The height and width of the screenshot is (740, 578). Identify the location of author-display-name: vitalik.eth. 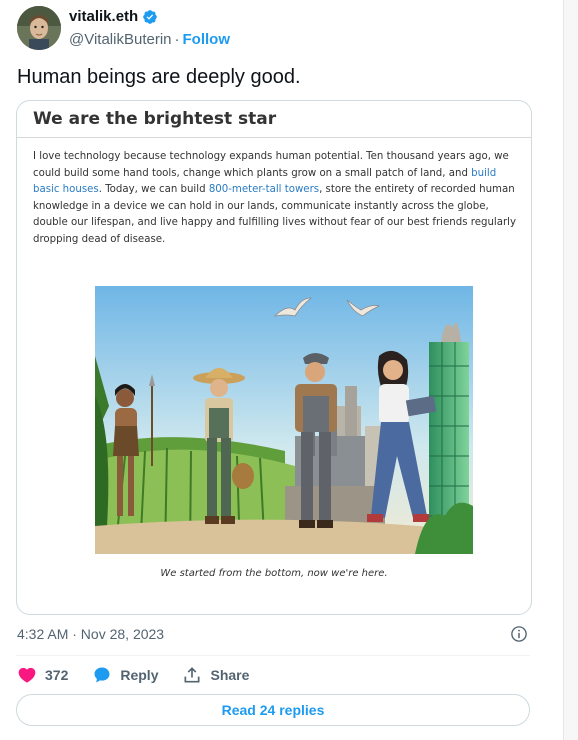
(103, 16).